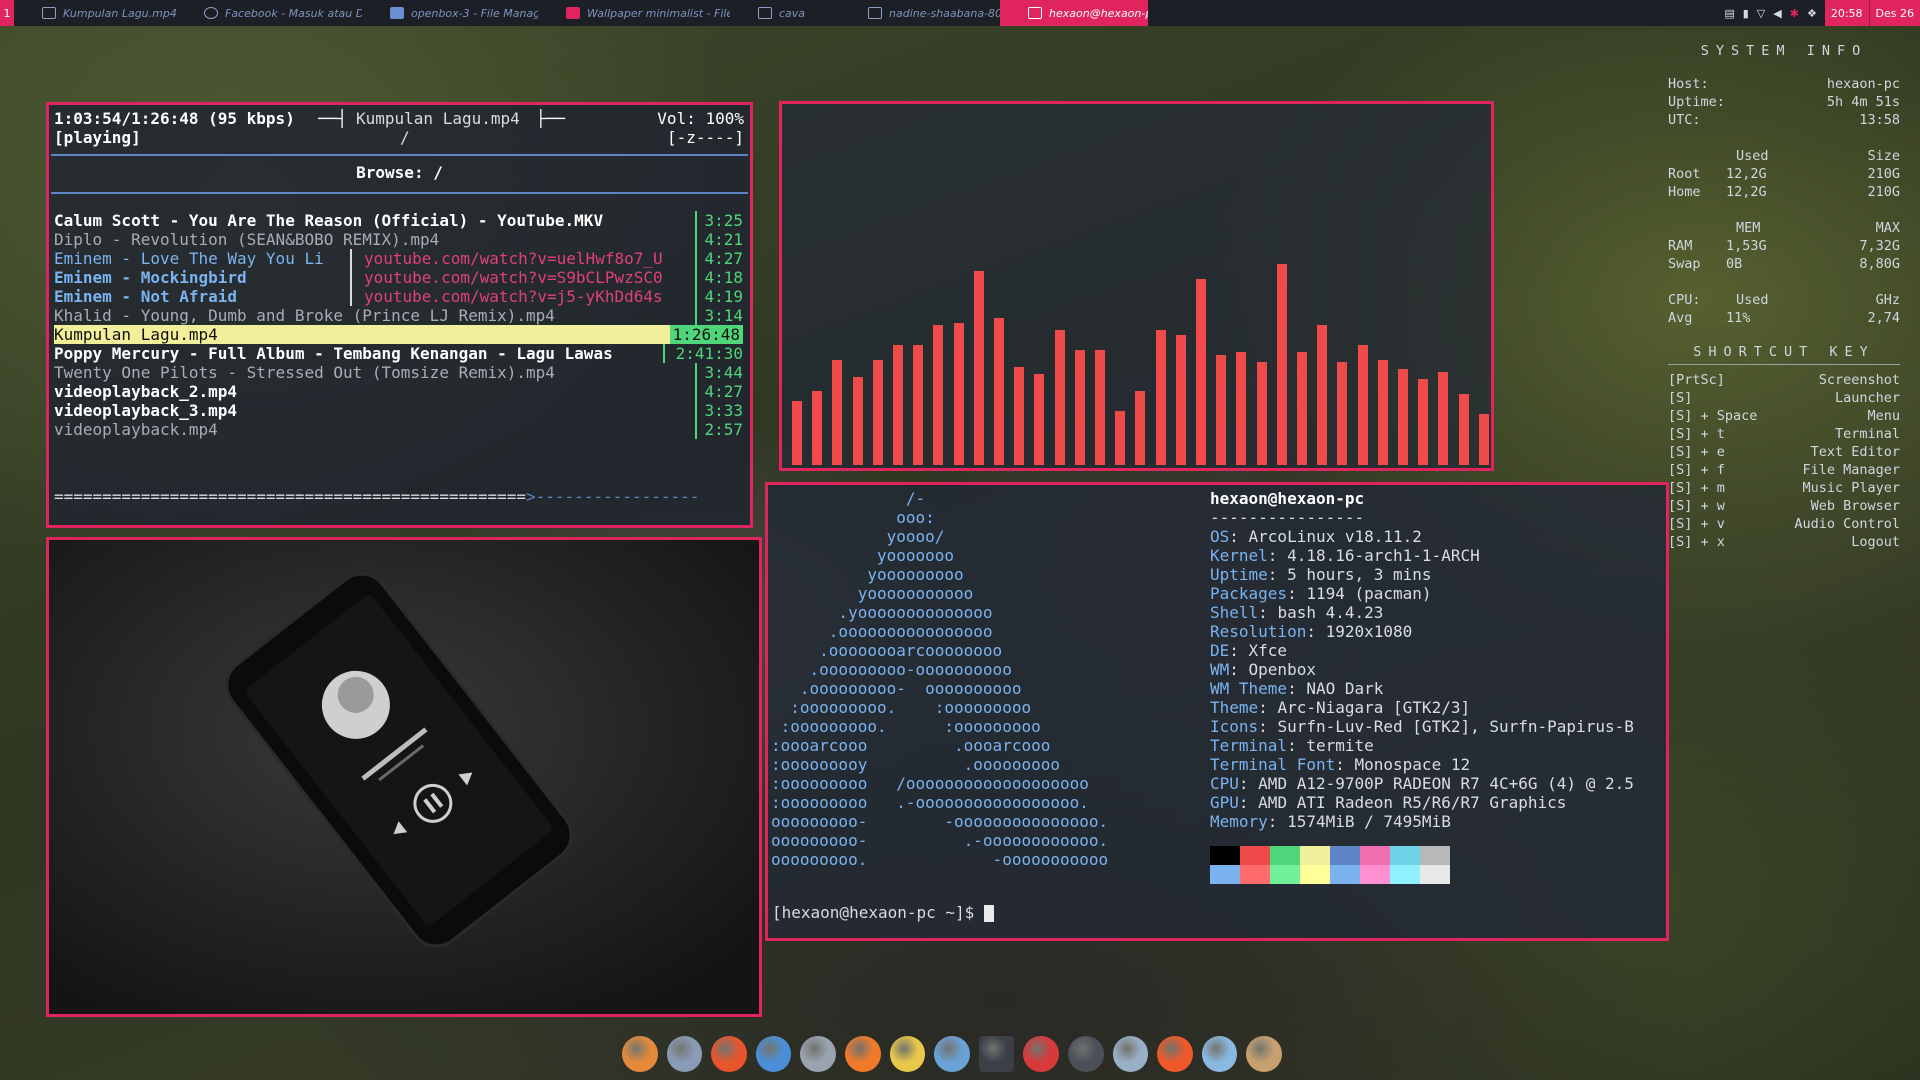 The width and height of the screenshot is (1920, 1080). What do you see at coordinates (398, 391) in the screenshot?
I see `playlist-row: videoplayback_2.mp4 4:27` at bounding box center [398, 391].